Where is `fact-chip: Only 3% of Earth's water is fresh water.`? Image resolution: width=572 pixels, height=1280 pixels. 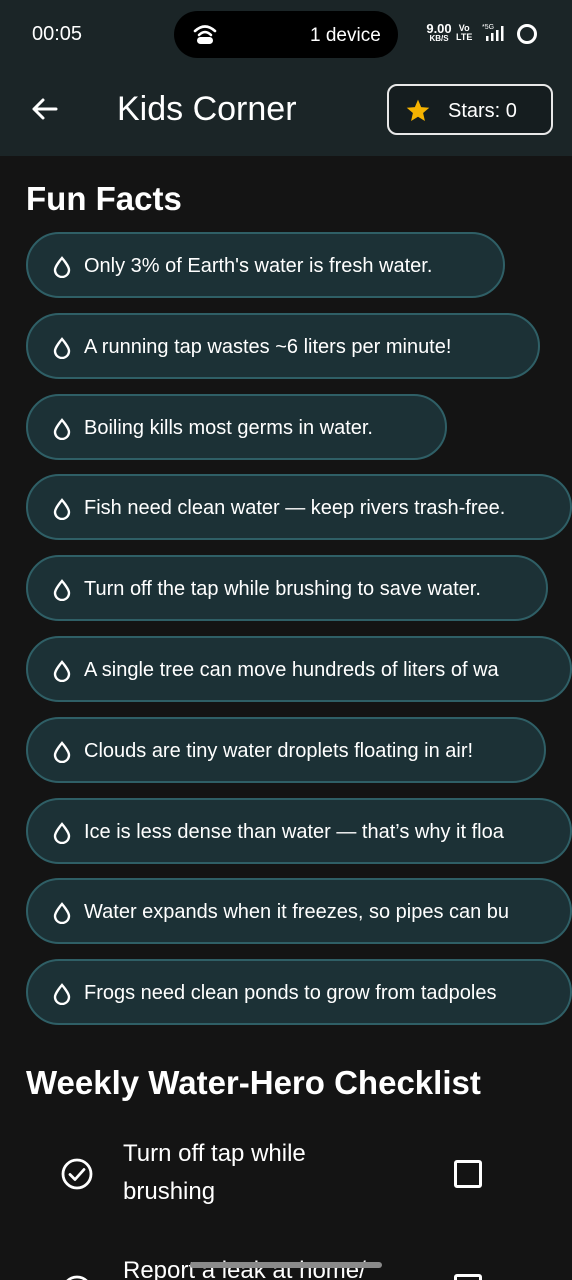 fact-chip: Only 3% of Earth's water is fresh water. is located at coordinates (265, 265).